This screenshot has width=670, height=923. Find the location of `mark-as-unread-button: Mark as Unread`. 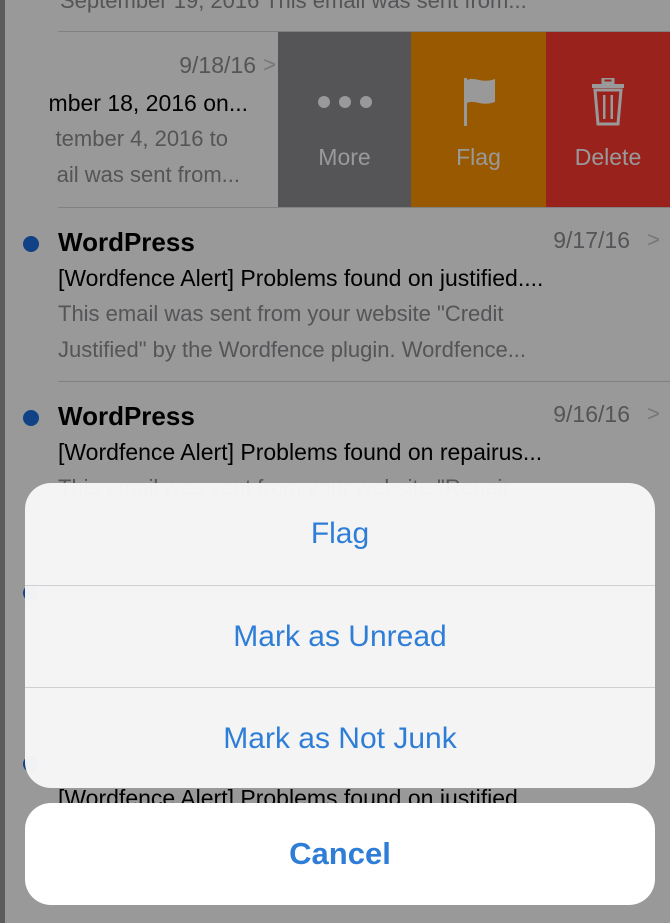

mark-as-unread-button: Mark as Unread is located at coordinates (340, 637).